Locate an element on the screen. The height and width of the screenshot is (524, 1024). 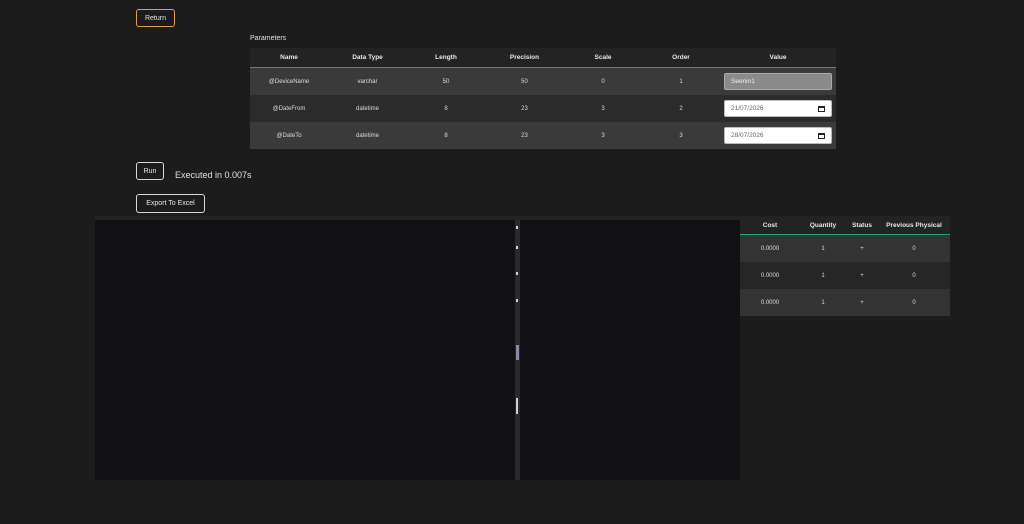
param-precision: 50 is located at coordinates (524, 81).